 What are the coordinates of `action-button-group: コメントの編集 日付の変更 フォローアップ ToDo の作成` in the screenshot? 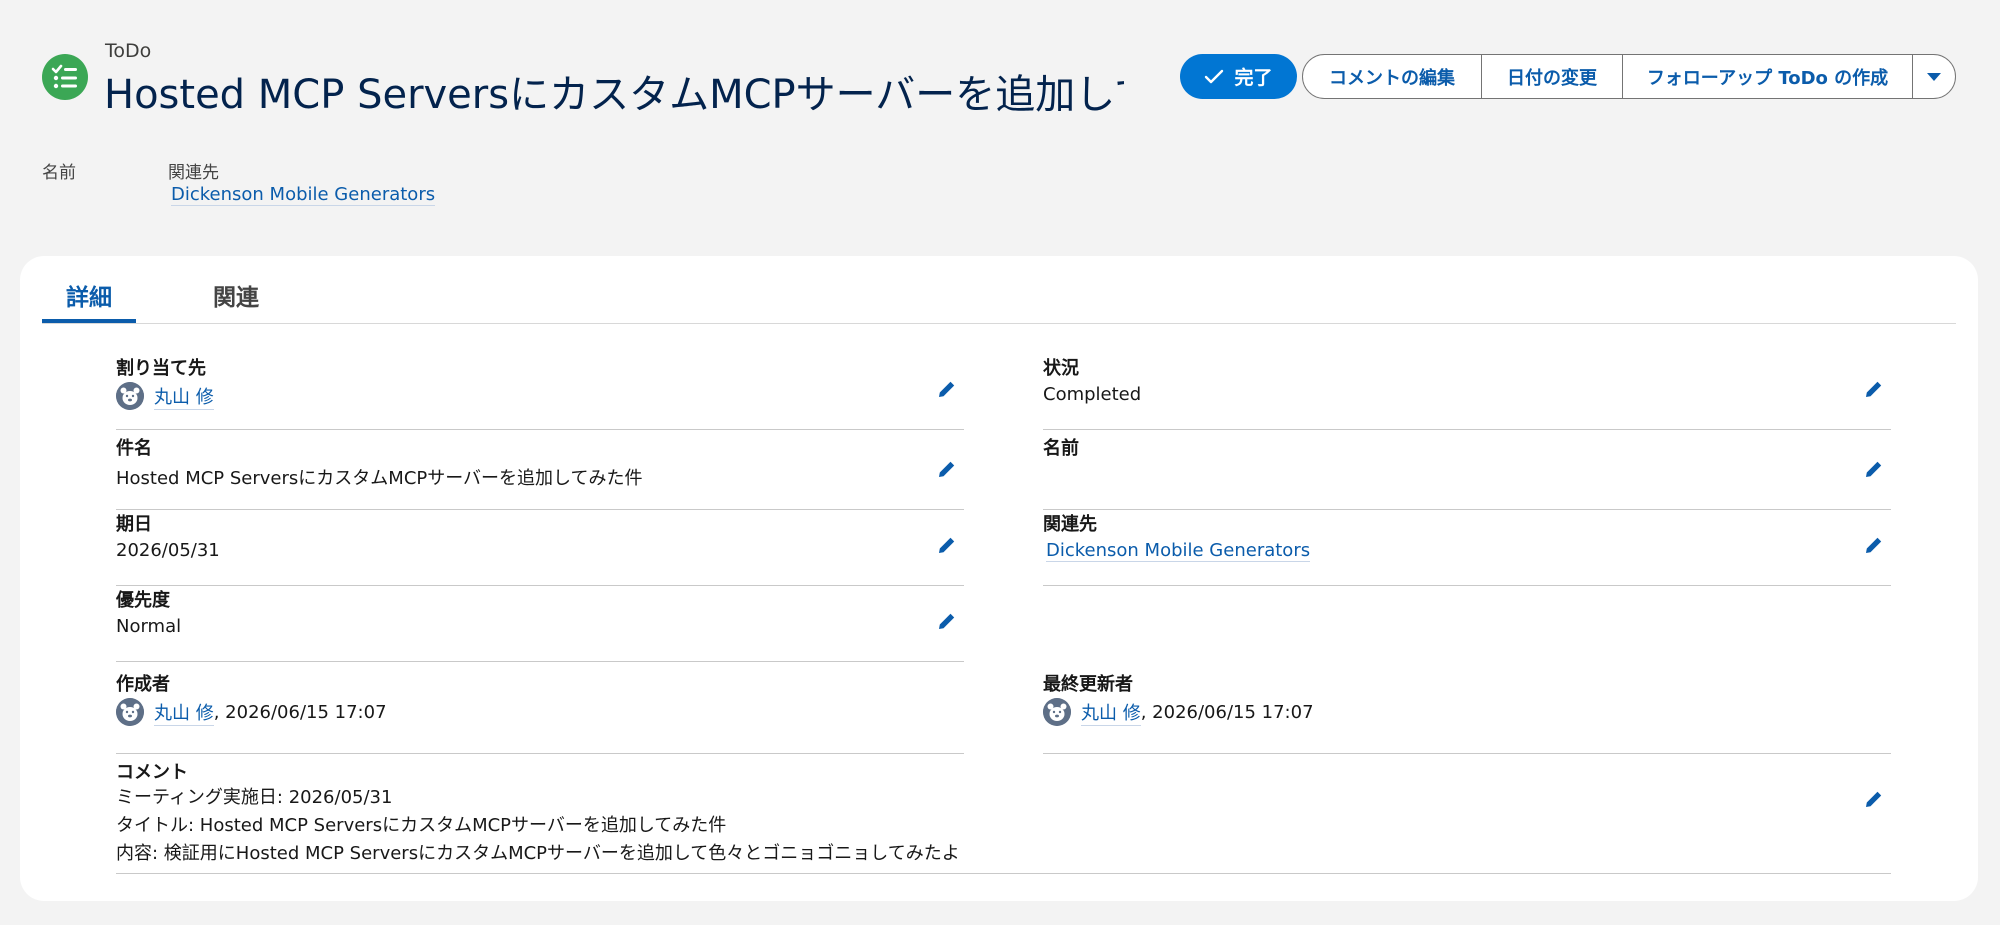 It's located at (1629, 76).